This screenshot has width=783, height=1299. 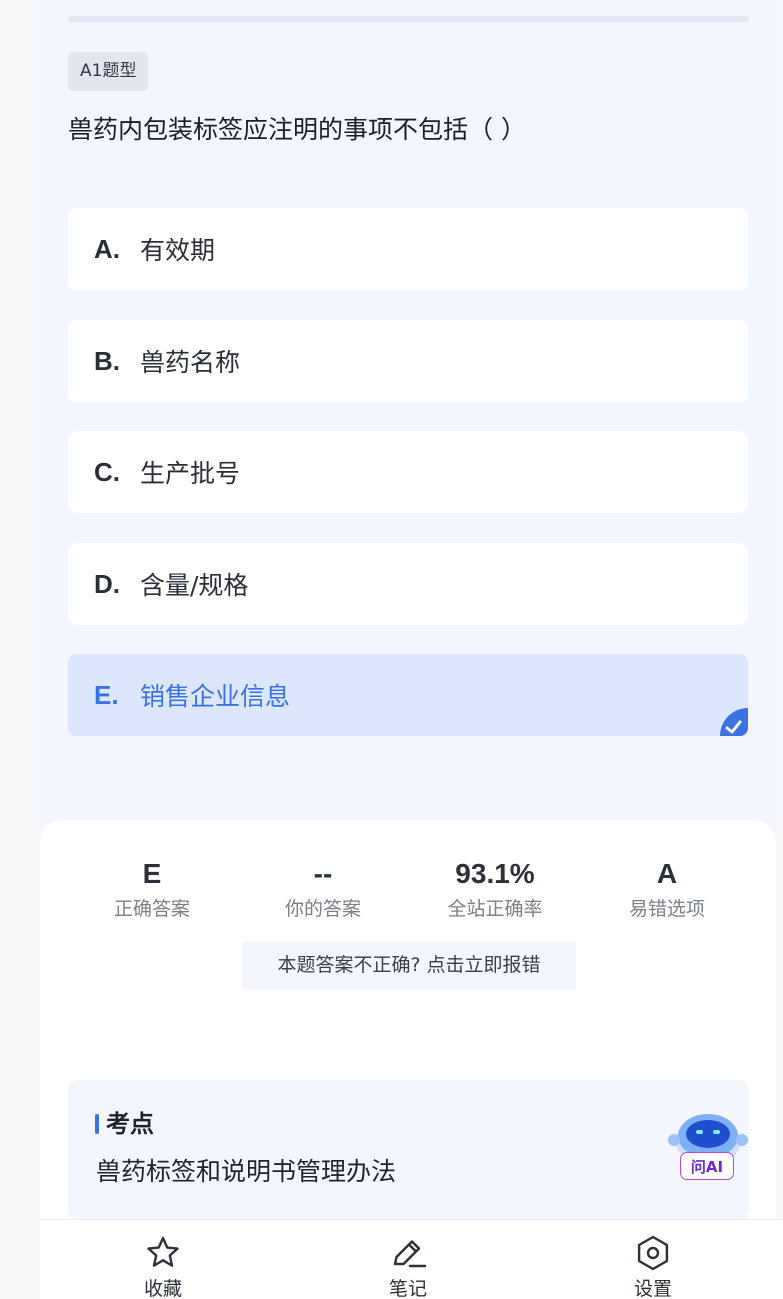 What do you see at coordinates (409, 965) in the screenshot?
I see `report-error-button: 本题答案不正确? 点击立即报错` at bounding box center [409, 965].